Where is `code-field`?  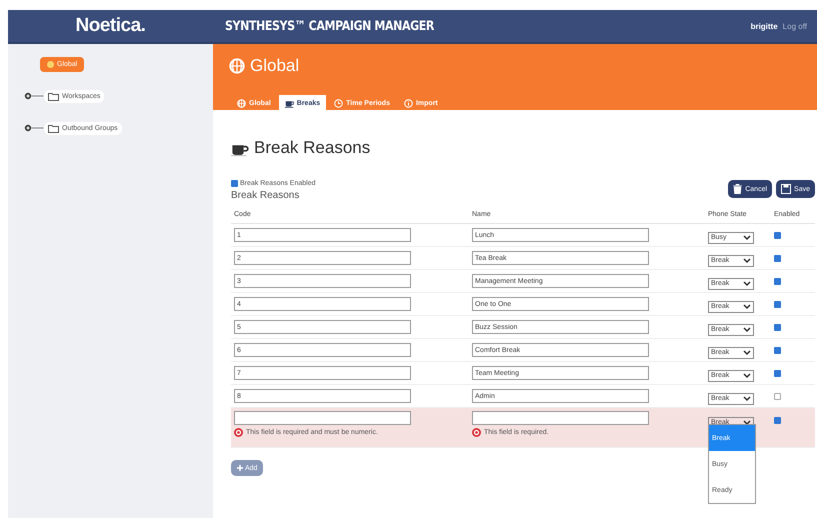
code-field is located at coordinates (322, 418).